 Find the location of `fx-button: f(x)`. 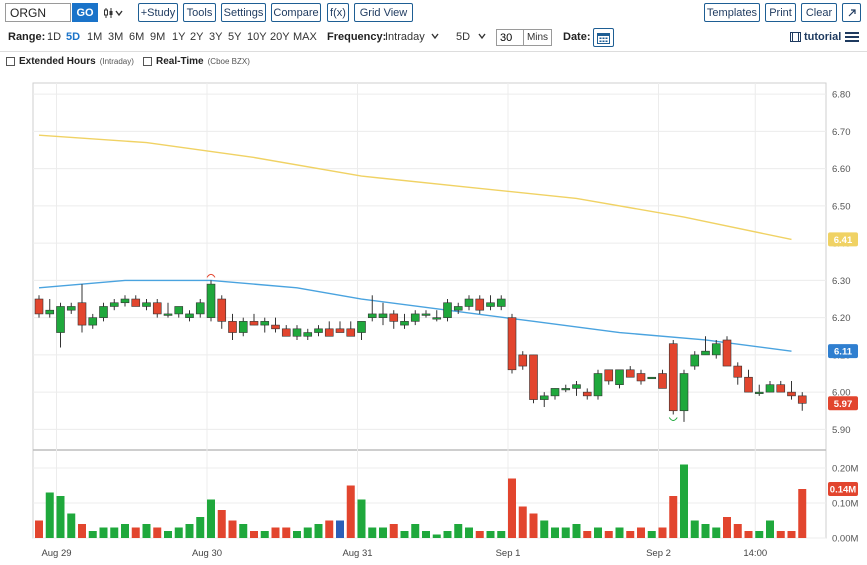

fx-button: f(x) is located at coordinates (338, 12).